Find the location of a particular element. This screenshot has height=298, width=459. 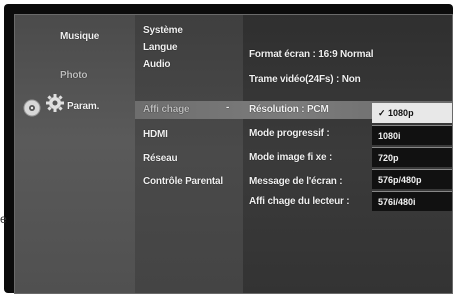

resolution-option-720p: 720p is located at coordinates (412, 157).